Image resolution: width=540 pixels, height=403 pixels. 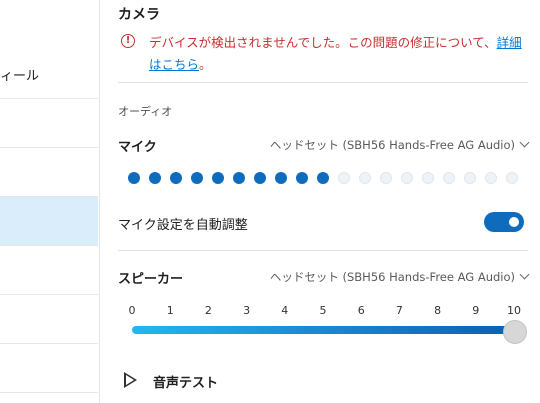 I want to click on camera-title: カメラ, so click(x=139, y=15).